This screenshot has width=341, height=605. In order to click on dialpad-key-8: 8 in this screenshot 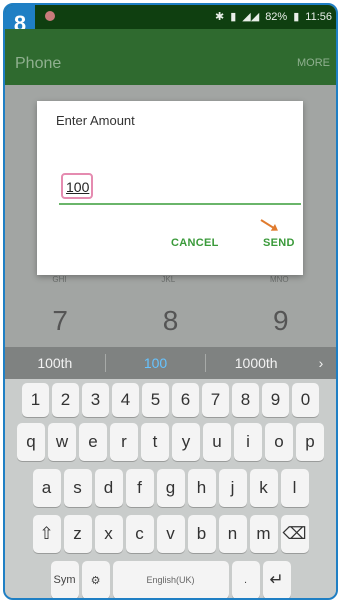, I will do `click(171, 321)`.